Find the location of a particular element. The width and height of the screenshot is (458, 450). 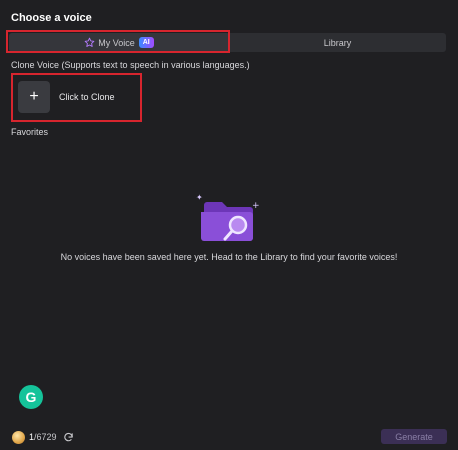

grammarly-icon: G is located at coordinates (31, 397).